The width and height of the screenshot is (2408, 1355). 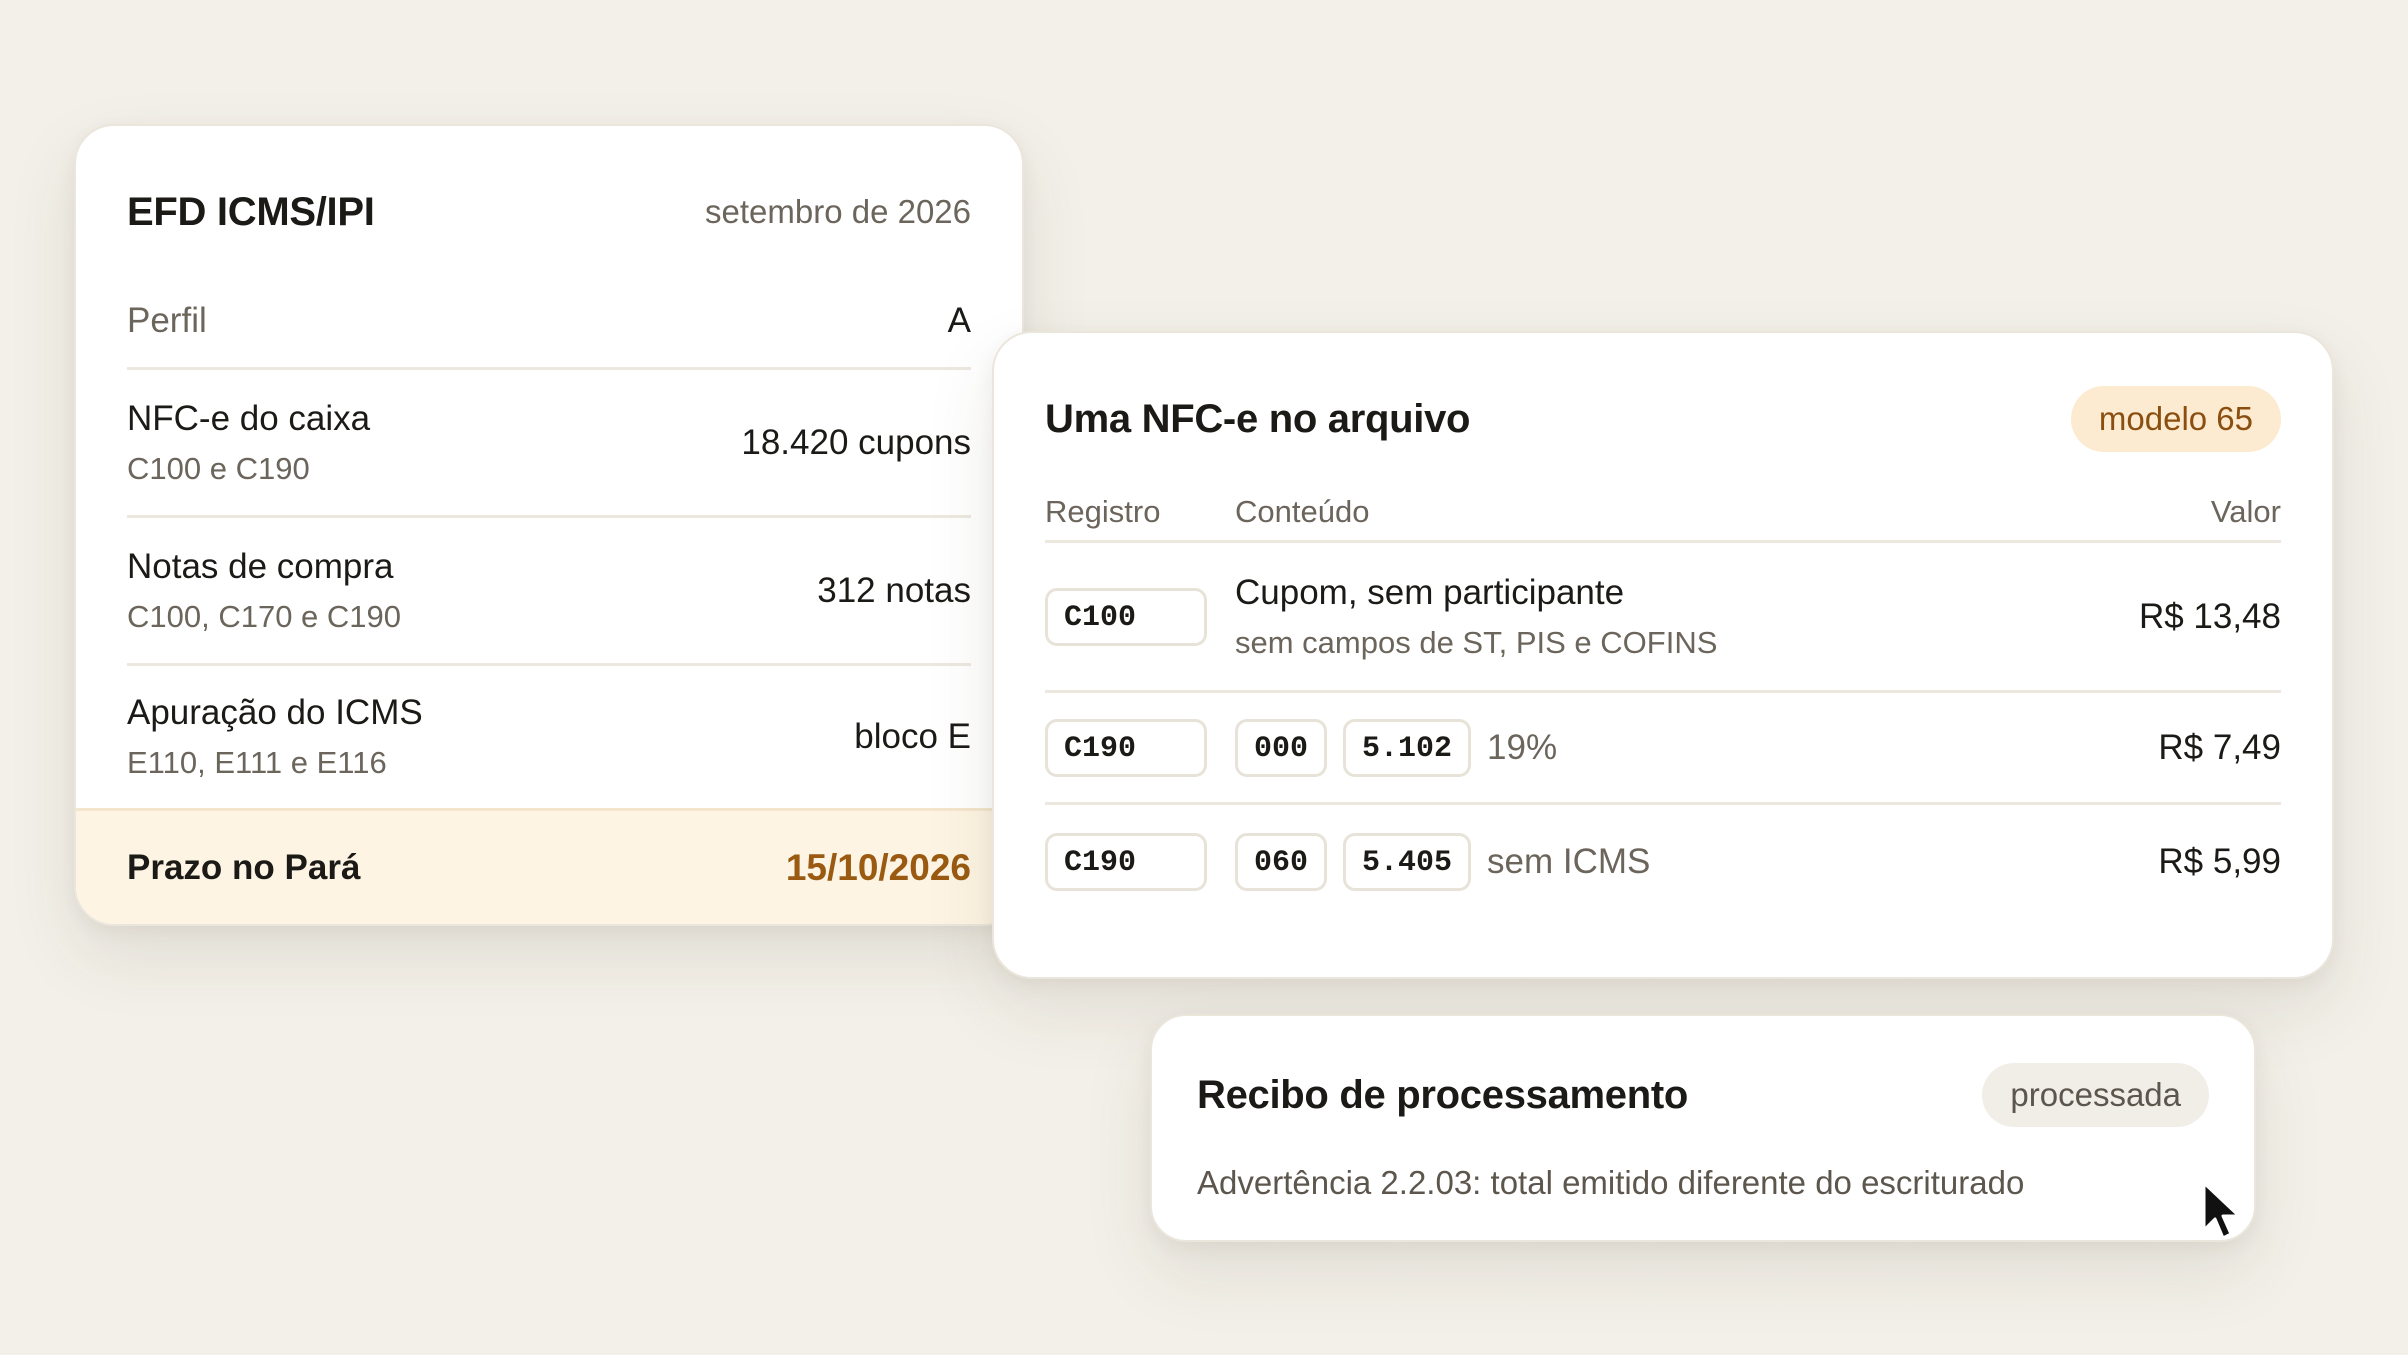 What do you see at coordinates (2245, 511) in the screenshot?
I see `column-header-valor: Valor` at bounding box center [2245, 511].